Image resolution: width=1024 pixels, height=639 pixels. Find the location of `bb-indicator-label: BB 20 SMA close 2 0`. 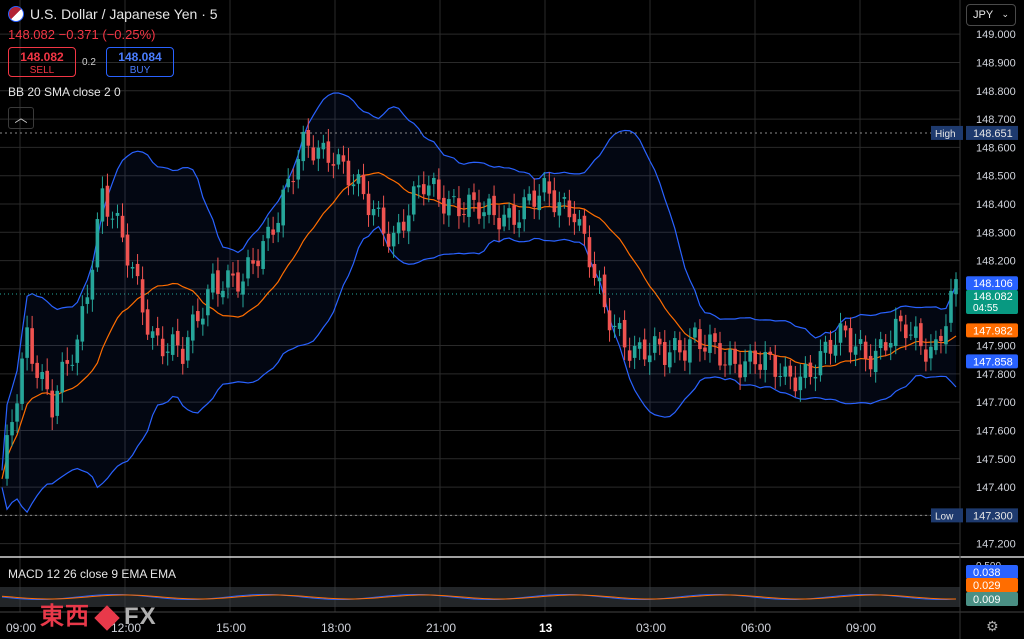

bb-indicator-label: BB 20 SMA close 2 0 is located at coordinates (64, 92).